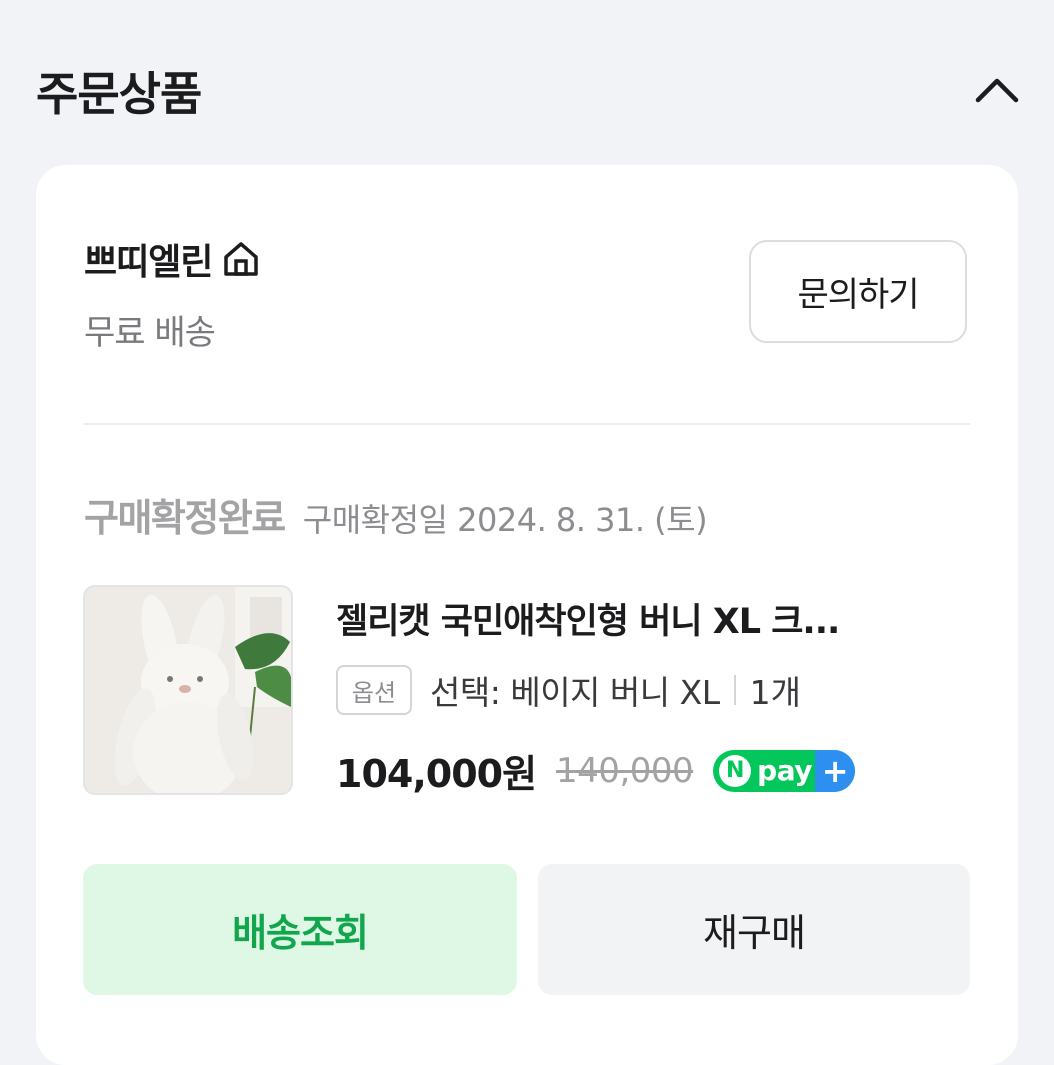 This screenshot has height=1065, width=1054. Describe the element at coordinates (505, 520) in the screenshot. I see `confirm-date: 구매확정일 2024. 8. 31. (토)` at that location.